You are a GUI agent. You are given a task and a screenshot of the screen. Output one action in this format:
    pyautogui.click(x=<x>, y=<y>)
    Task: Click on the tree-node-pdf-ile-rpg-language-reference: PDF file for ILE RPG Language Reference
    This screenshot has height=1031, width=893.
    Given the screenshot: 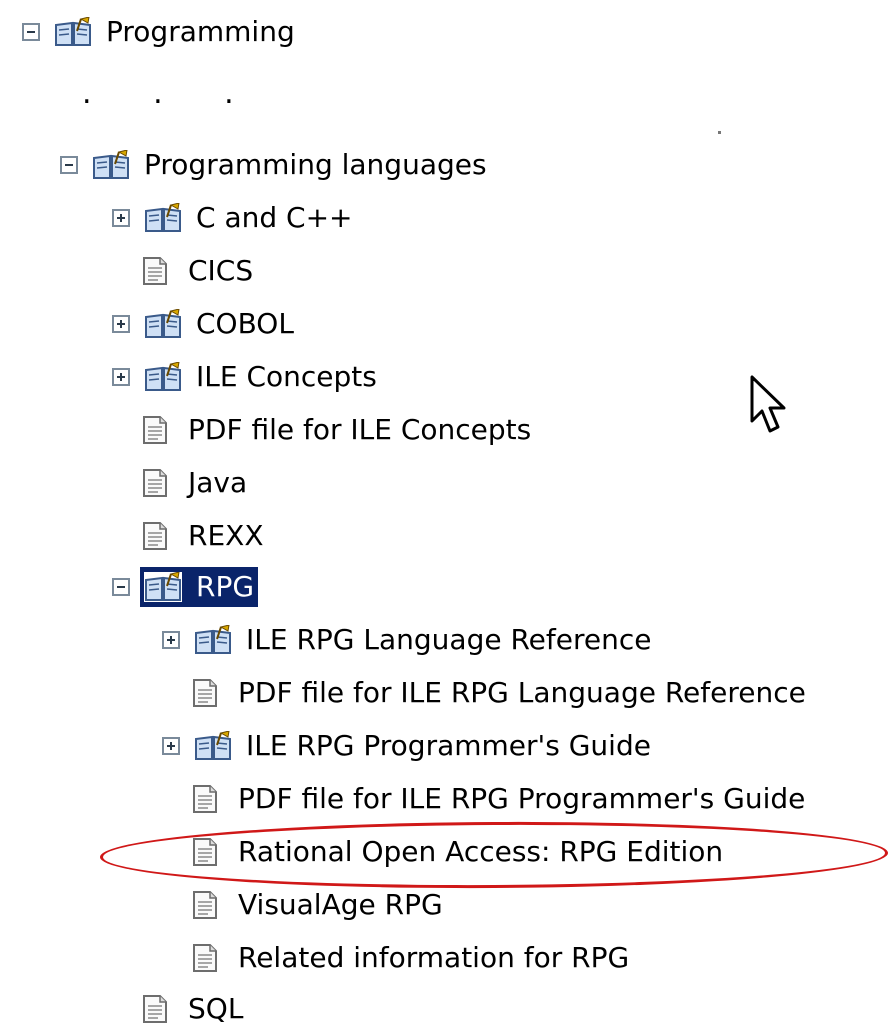 What is the action you would take?
    pyautogui.click(x=486, y=693)
    